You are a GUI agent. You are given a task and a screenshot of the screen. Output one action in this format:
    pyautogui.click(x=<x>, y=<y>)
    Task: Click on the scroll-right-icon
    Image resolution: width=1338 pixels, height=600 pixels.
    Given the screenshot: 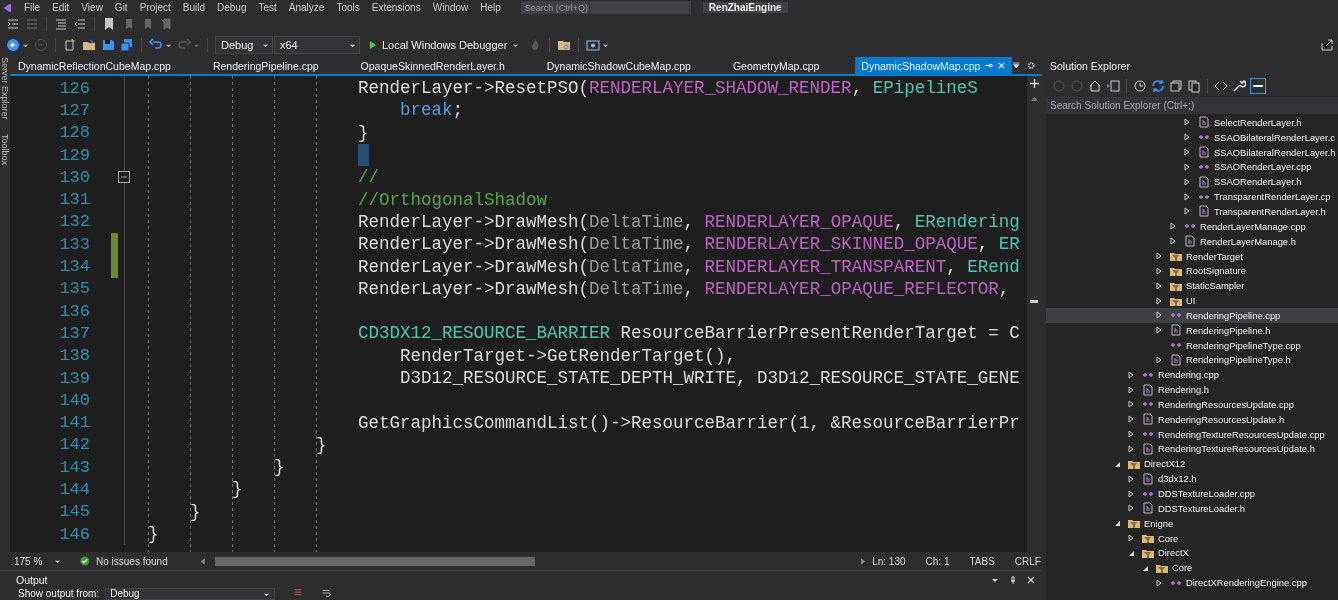 What is the action you would take?
    pyautogui.click(x=864, y=561)
    